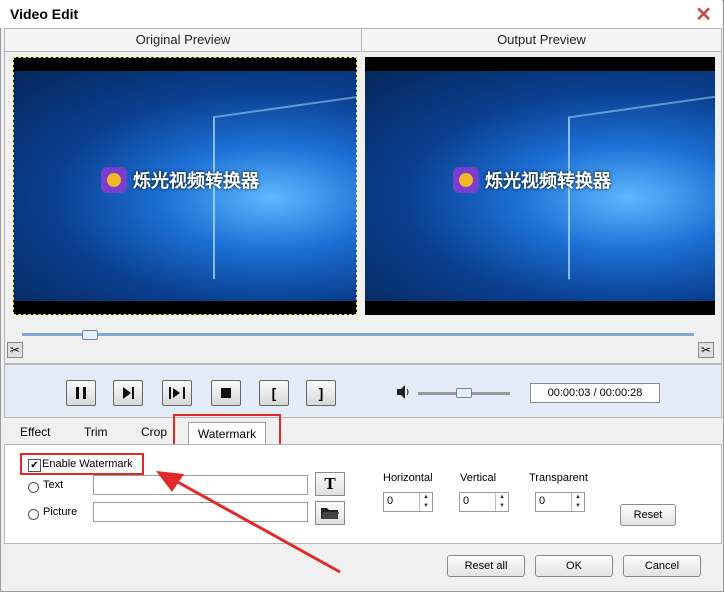 This screenshot has width=724, height=592. Describe the element at coordinates (35, 432) in the screenshot. I see `tab-effect: Effect` at that location.